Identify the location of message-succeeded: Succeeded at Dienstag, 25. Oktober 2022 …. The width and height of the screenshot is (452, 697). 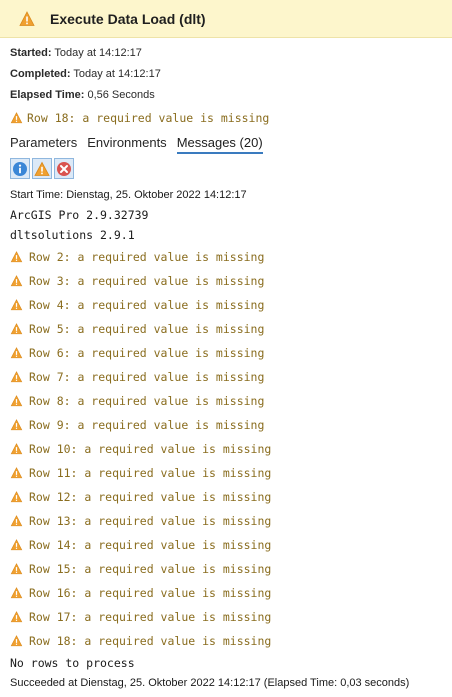
(210, 683).